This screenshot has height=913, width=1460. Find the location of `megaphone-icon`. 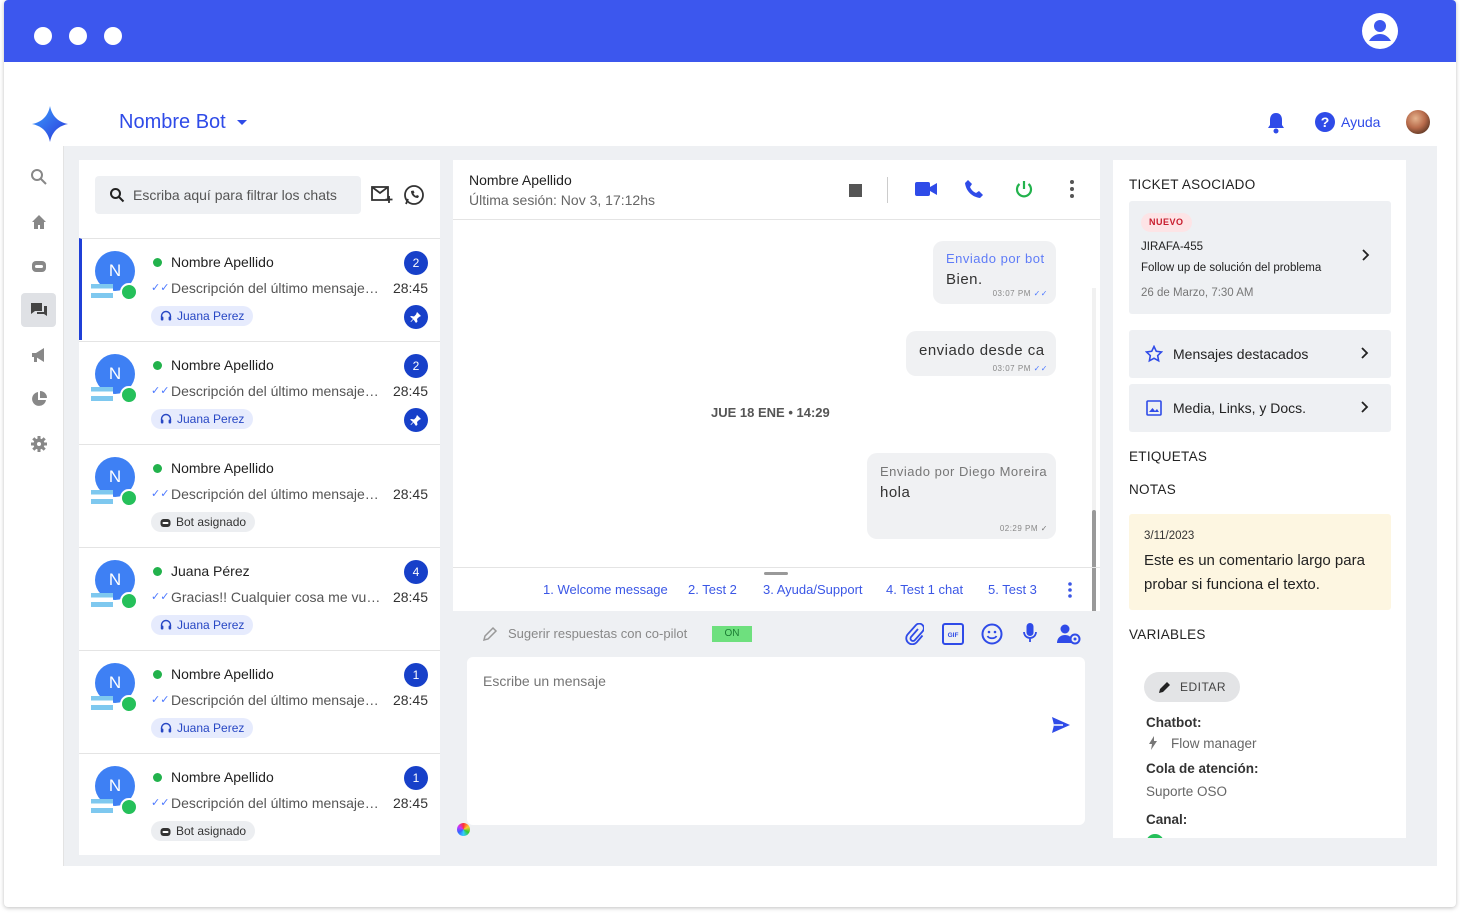

megaphone-icon is located at coordinates (37, 355).